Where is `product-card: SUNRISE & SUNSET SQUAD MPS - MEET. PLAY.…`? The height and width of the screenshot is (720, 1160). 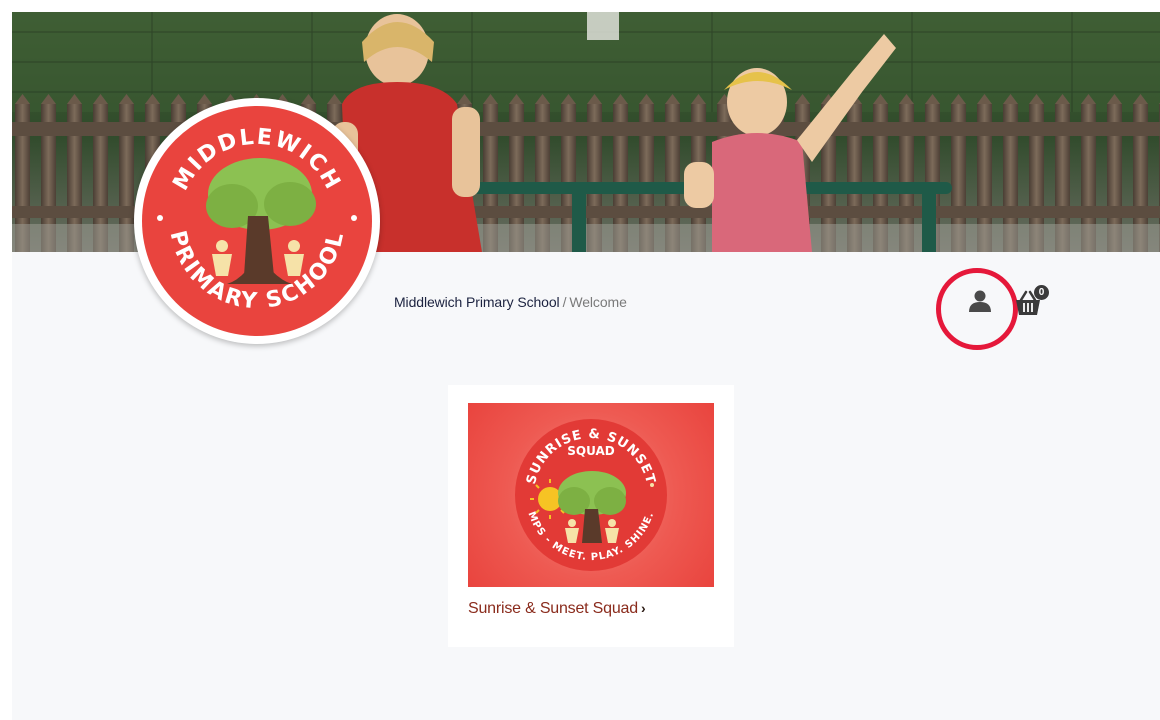 product-card: SUNRISE & SUNSET SQUAD MPS - MEET. PLAY.… is located at coordinates (591, 516).